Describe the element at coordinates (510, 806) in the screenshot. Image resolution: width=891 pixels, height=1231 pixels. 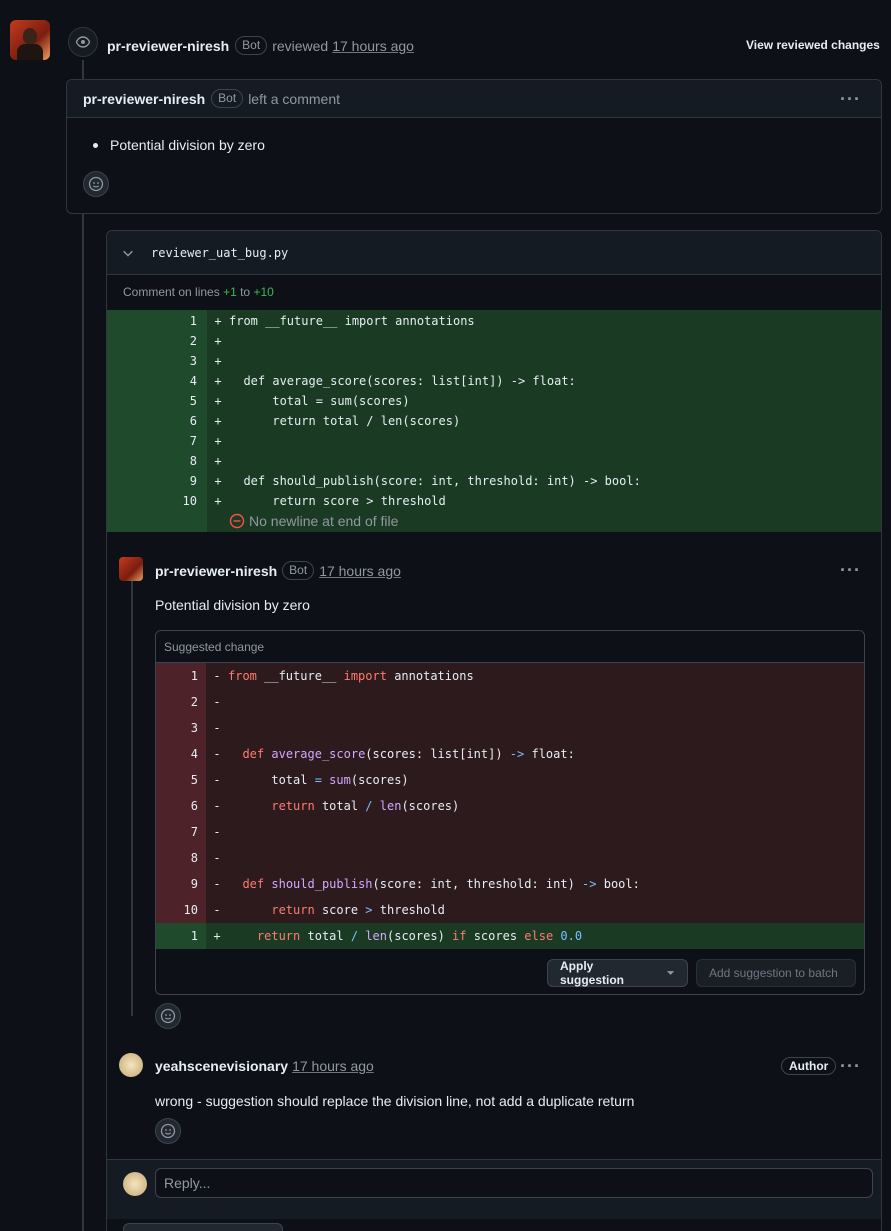
I see `deleted-line: 6- return total / len(scores)` at that location.